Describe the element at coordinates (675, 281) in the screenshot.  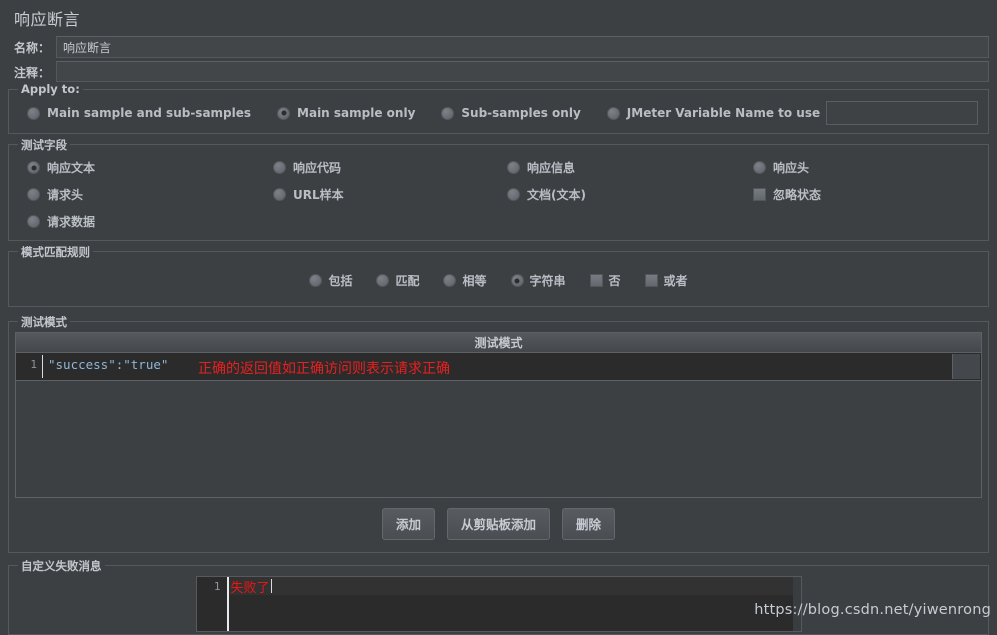
I see `checkbox-label: 或者` at that location.